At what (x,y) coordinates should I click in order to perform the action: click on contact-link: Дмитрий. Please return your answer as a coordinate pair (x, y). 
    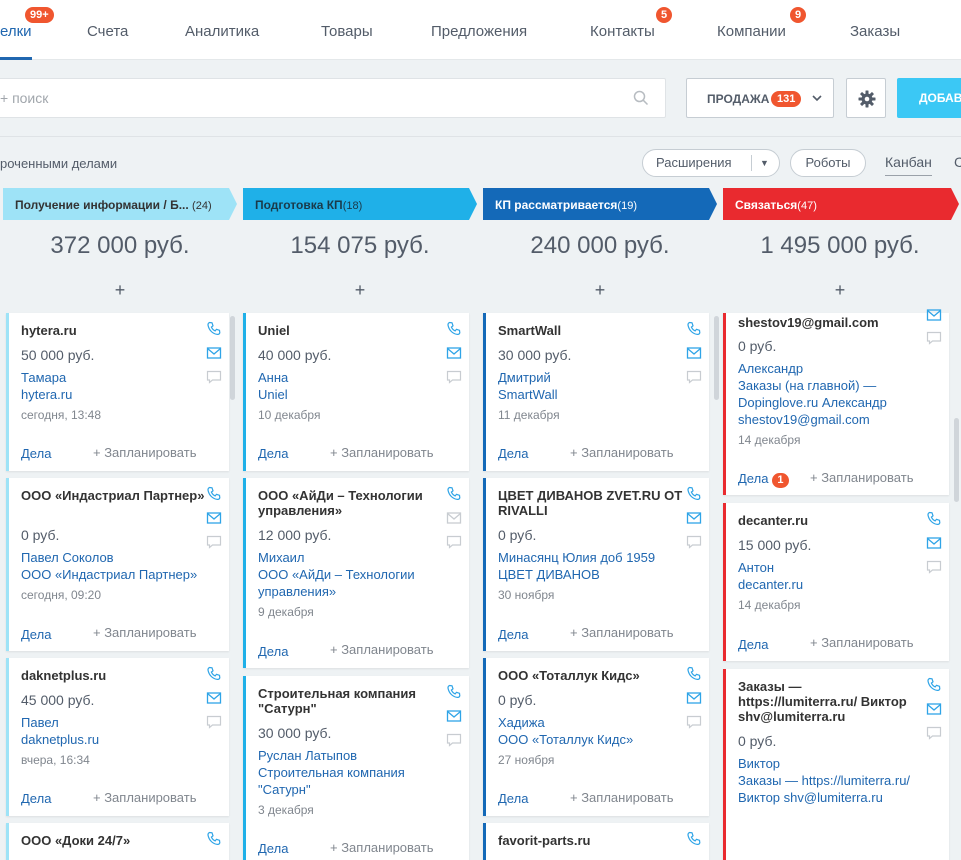
    Looking at the image, I should click on (595, 377).